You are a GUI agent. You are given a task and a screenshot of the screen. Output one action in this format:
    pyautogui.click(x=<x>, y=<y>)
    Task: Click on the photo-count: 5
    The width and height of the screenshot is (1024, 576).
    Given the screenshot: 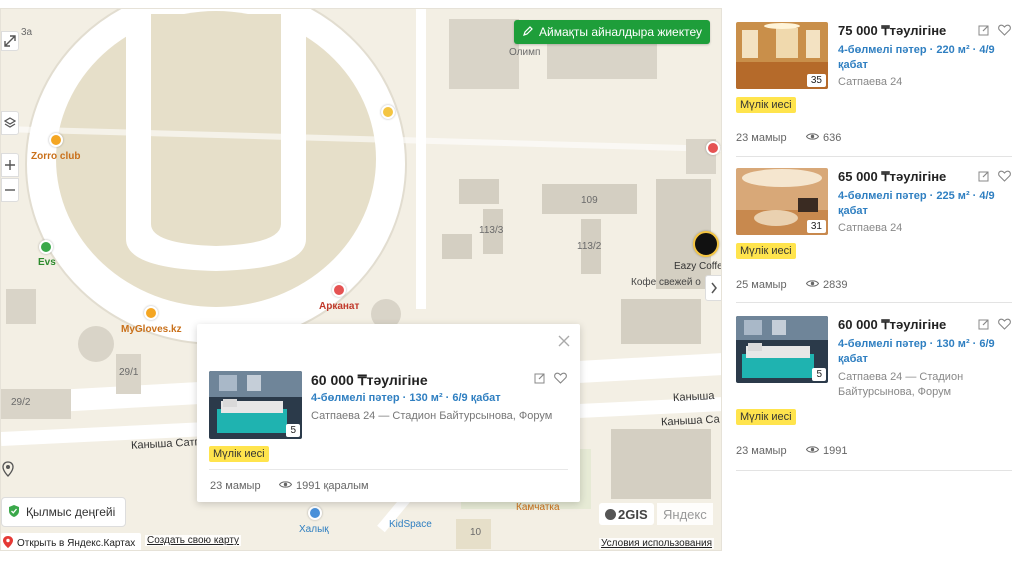 What is the action you would take?
    pyautogui.click(x=819, y=374)
    